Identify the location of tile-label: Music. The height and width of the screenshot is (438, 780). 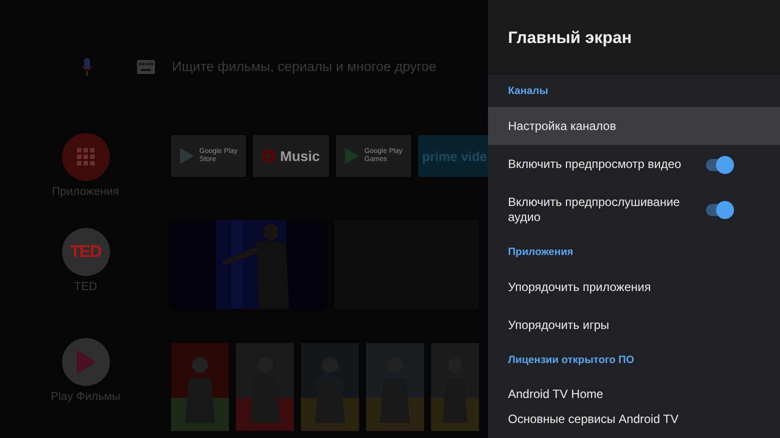
(300, 156).